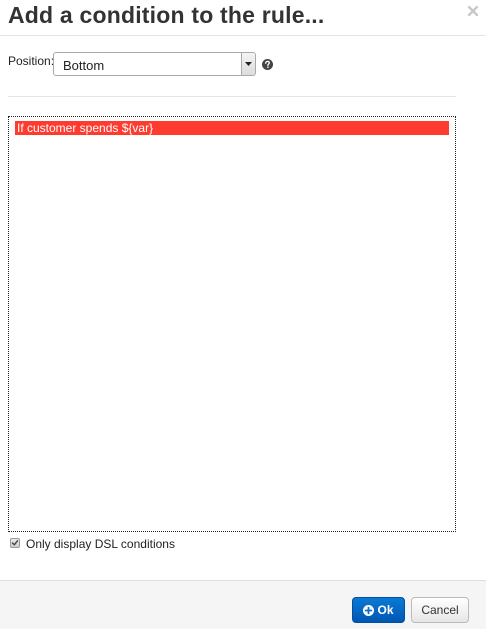 The height and width of the screenshot is (629, 486). What do you see at coordinates (31, 61) in the screenshot?
I see `position-label: Position:` at bounding box center [31, 61].